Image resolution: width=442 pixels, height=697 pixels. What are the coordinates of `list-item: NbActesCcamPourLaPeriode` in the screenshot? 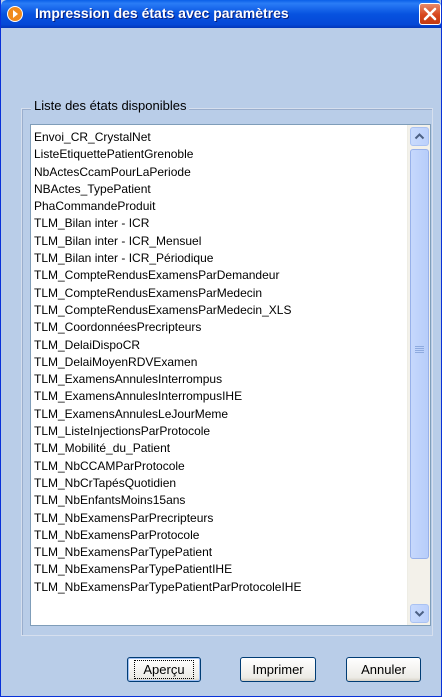 It's located at (219, 172).